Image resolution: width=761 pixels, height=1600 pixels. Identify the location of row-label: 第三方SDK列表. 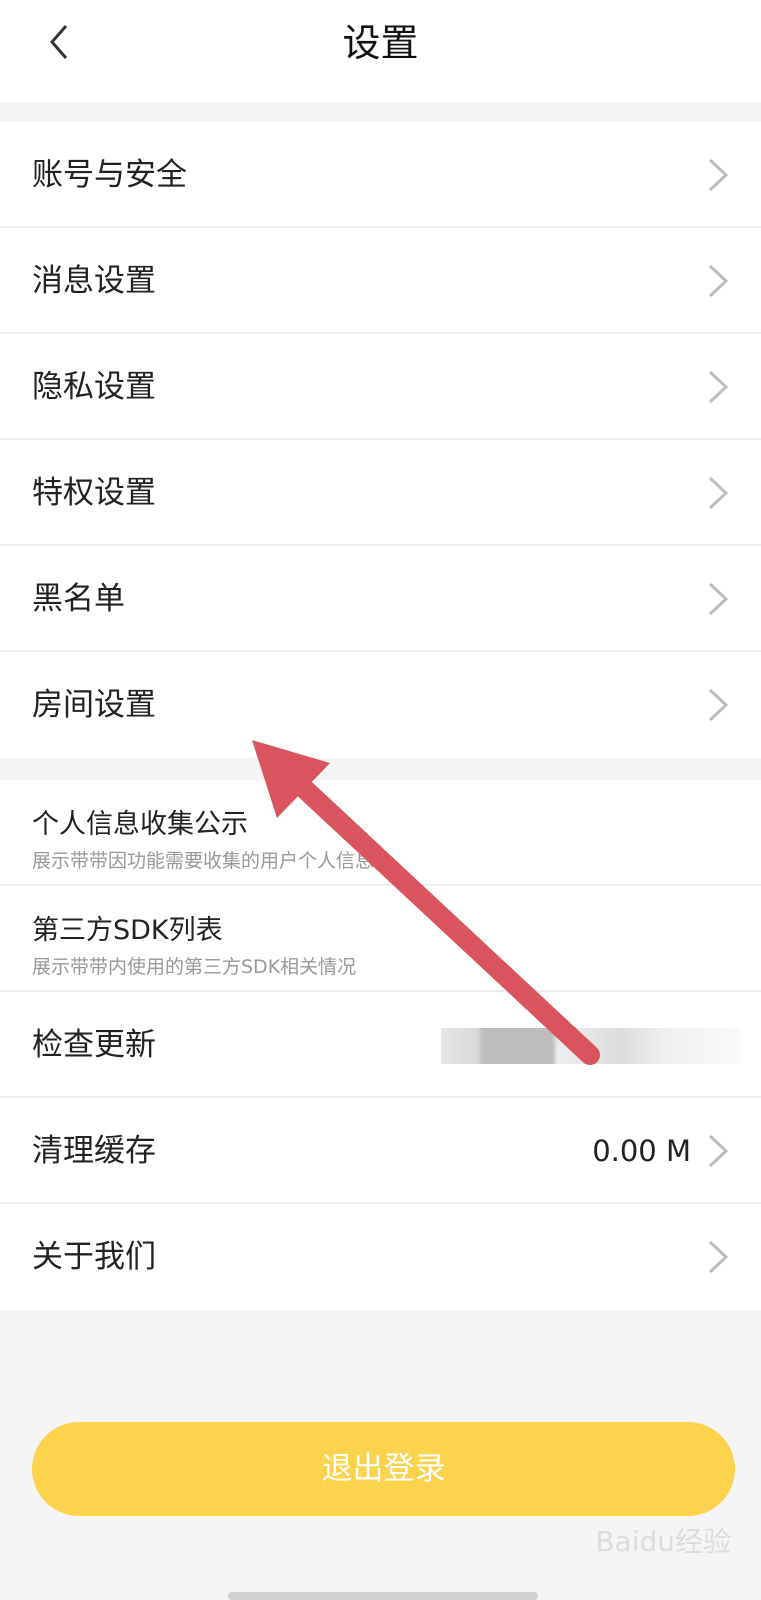
(127, 930).